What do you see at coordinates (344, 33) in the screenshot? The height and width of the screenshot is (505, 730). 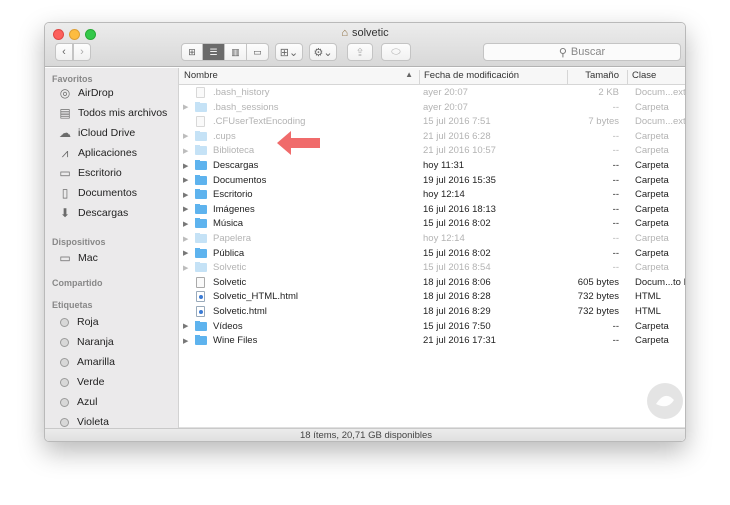 I see `home-icon: ⌂` at bounding box center [344, 33].